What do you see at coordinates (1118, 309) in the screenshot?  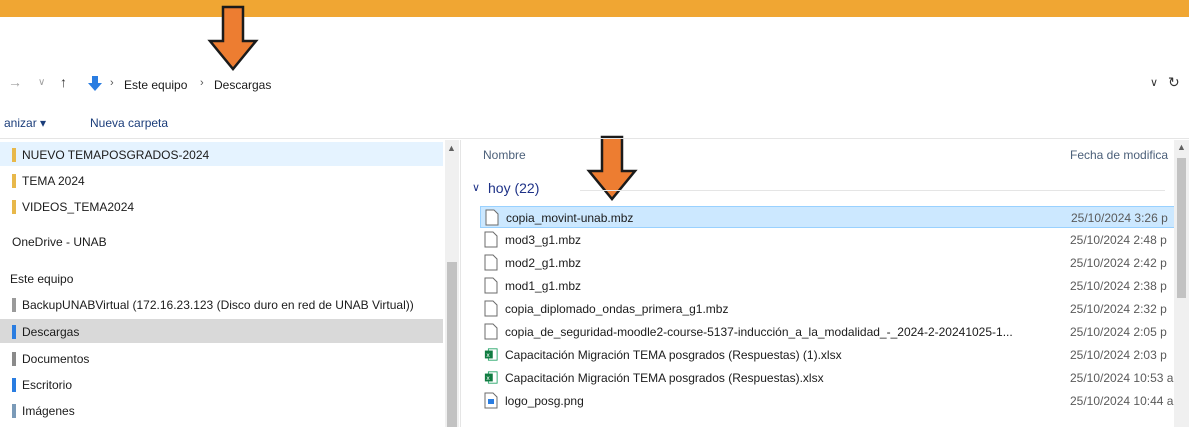 I see `file-date: 25/10/2024 2:32 p` at bounding box center [1118, 309].